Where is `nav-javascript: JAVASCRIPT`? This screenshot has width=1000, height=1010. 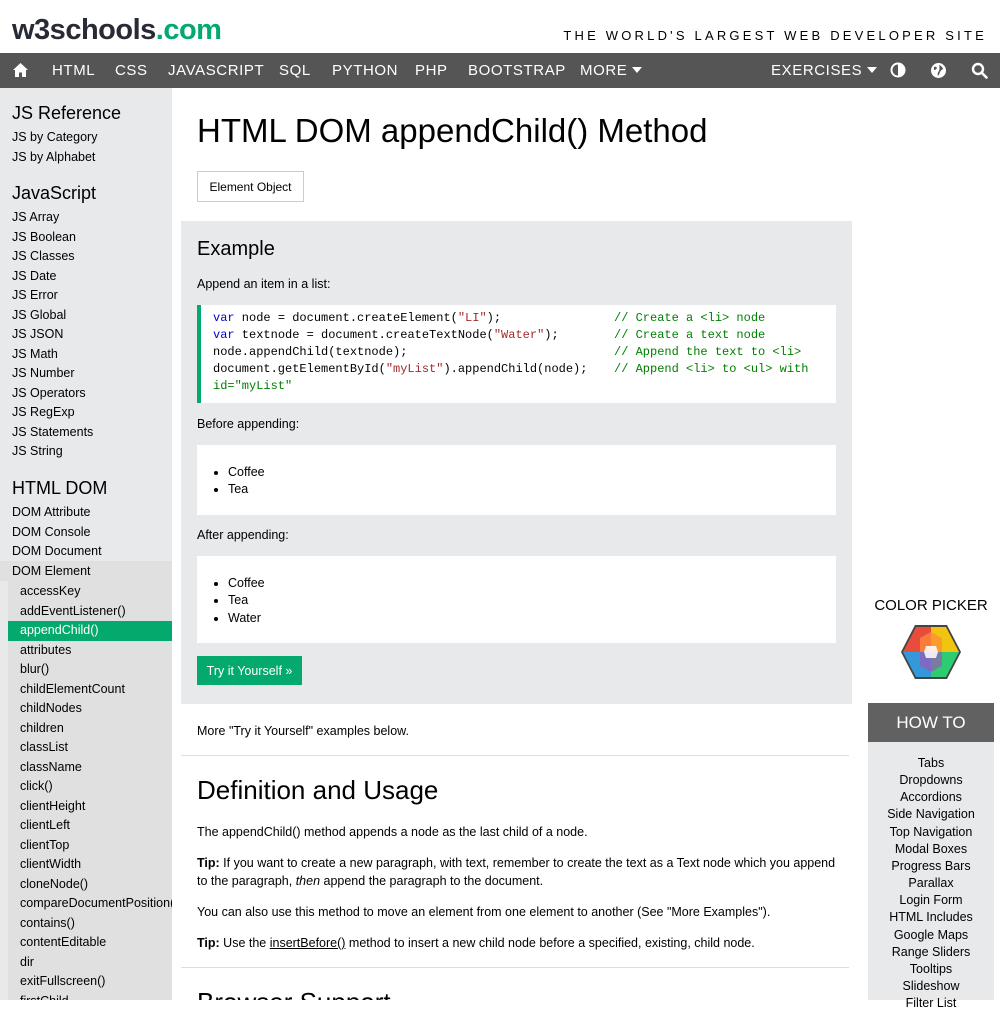
nav-javascript: JAVASCRIPT is located at coordinates (216, 70).